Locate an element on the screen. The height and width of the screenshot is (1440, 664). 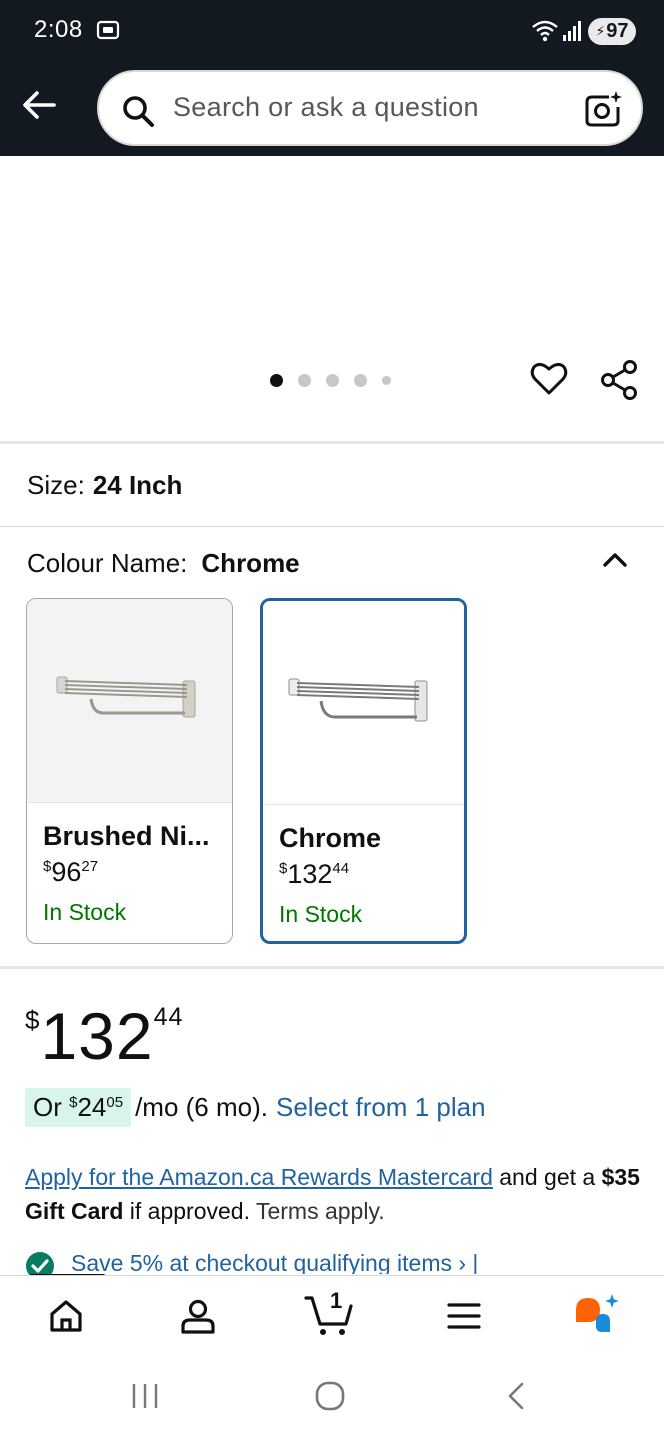
system-navigation-bar is located at coordinates (332, 1398).